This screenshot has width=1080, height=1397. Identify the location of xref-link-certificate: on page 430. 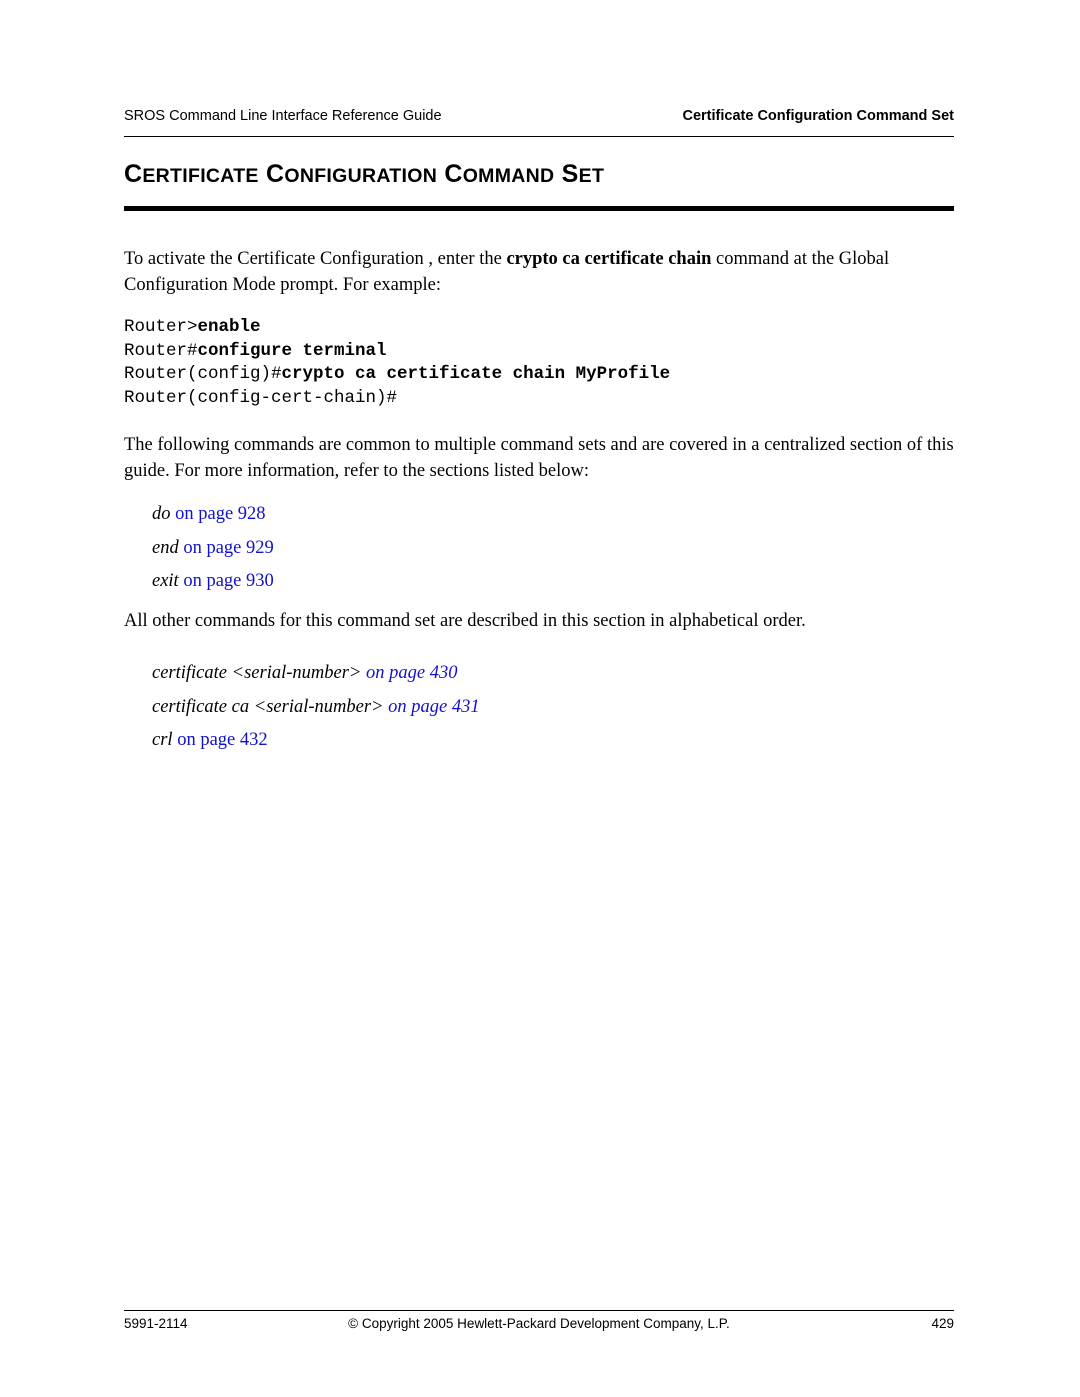
(409, 673).